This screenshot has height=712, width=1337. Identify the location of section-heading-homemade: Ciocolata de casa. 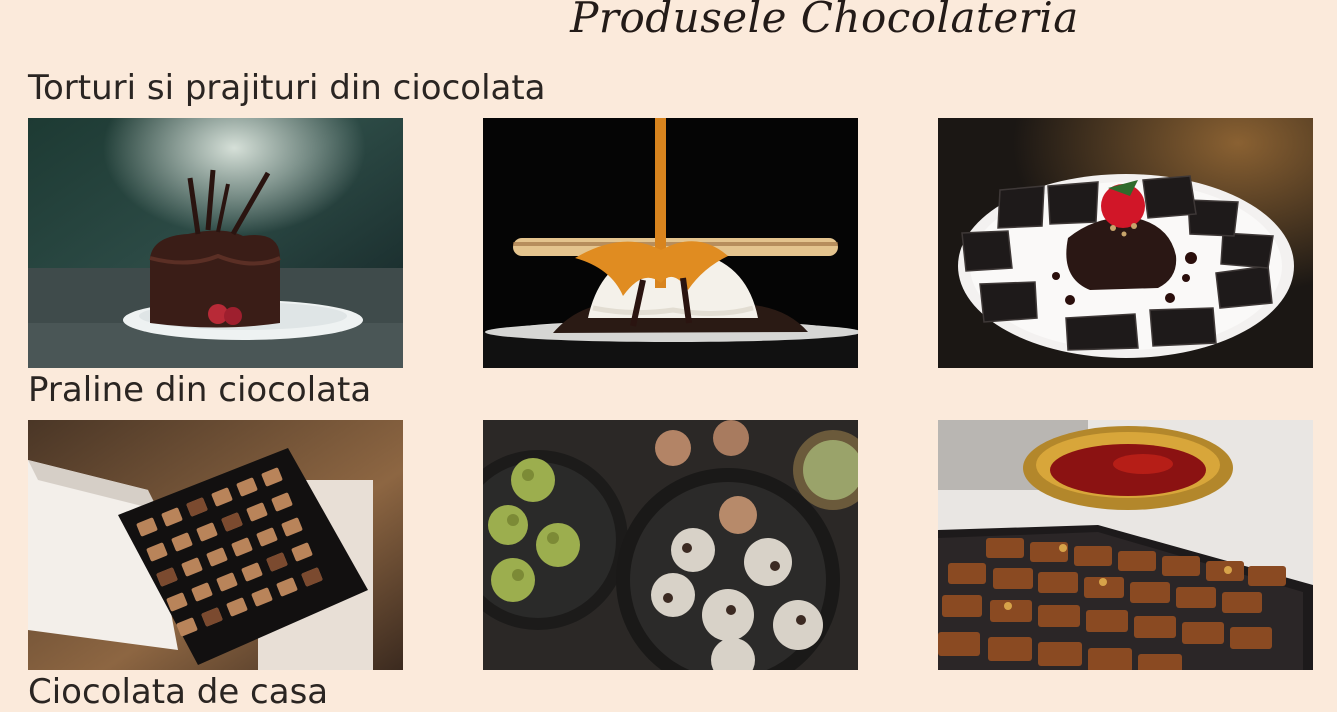
(178, 692).